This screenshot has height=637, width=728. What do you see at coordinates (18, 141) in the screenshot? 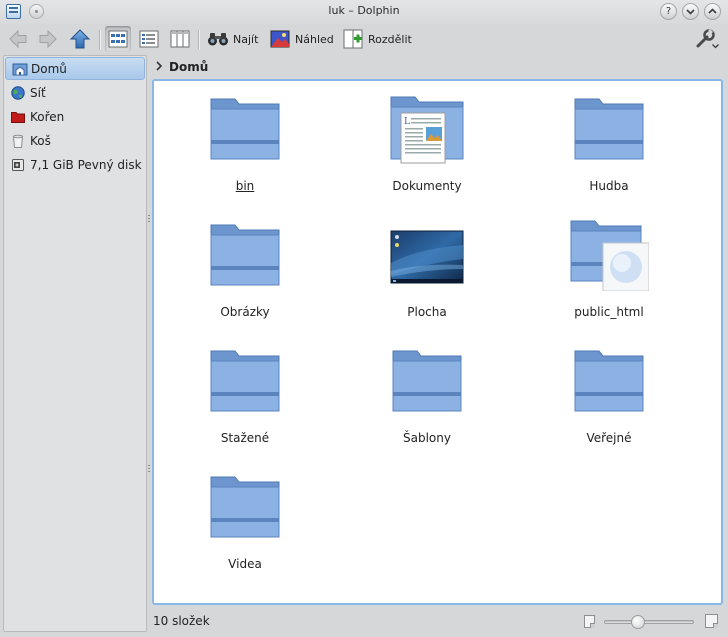
I see `trash-icon` at bounding box center [18, 141].